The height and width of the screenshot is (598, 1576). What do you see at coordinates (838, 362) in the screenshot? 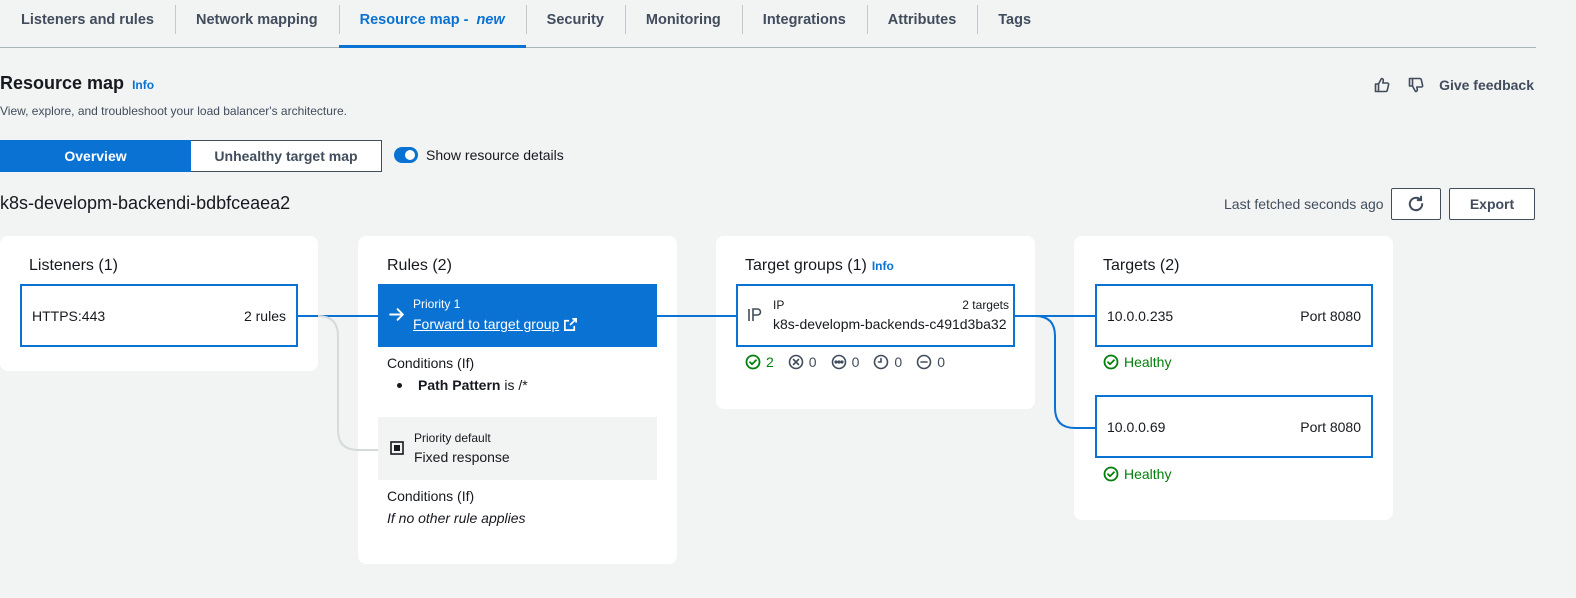
I see `status-unused-icon` at bounding box center [838, 362].